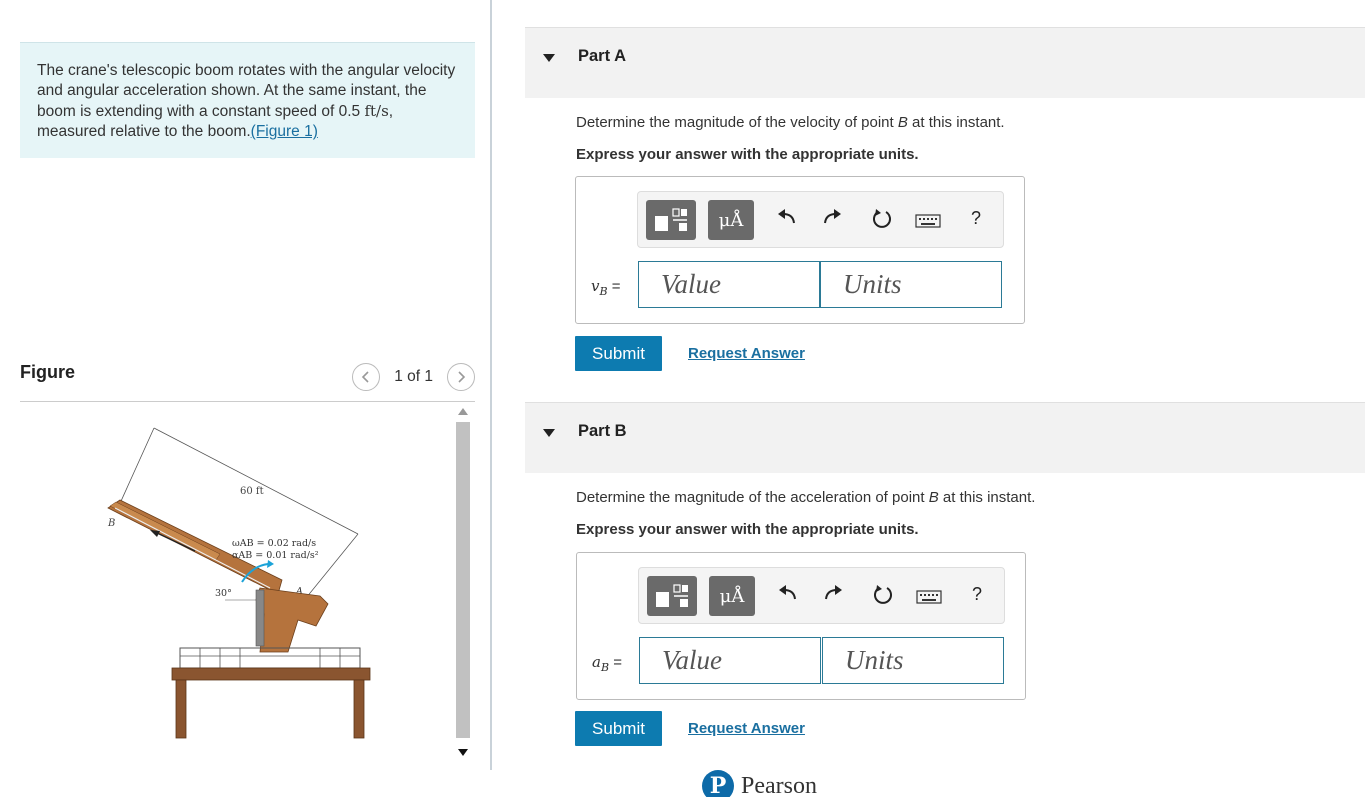 This screenshot has height=797, width=1365. Describe the element at coordinates (256, 481) in the screenshot. I see `dimension-line` at that location.